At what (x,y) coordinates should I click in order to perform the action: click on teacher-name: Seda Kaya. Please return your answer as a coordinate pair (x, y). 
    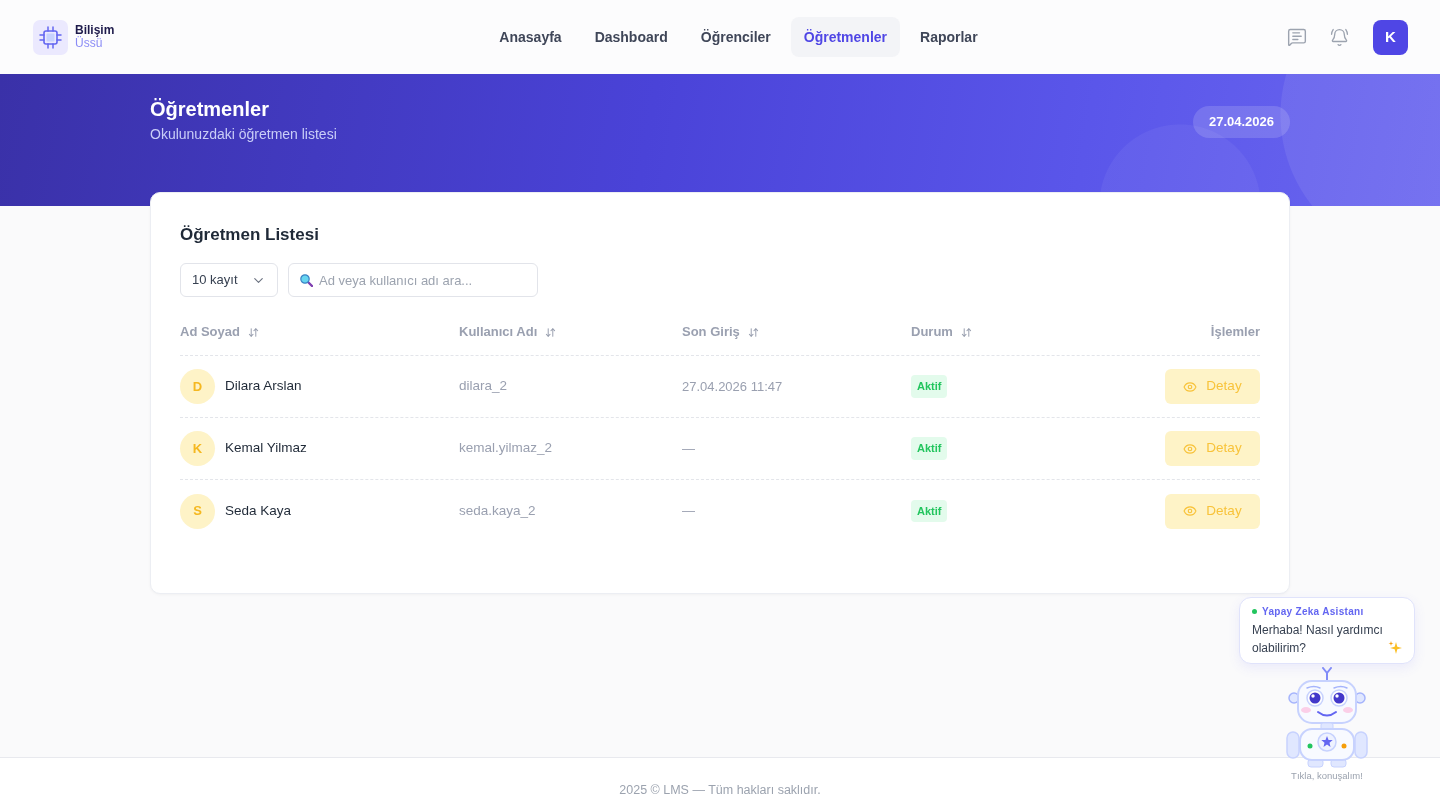
    Looking at the image, I should click on (258, 510).